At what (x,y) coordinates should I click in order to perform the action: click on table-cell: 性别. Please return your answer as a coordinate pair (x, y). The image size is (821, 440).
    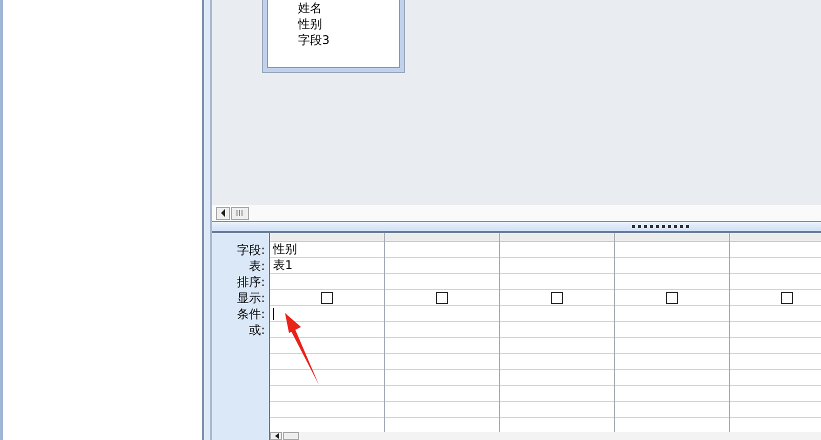
    Looking at the image, I should click on (327, 250).